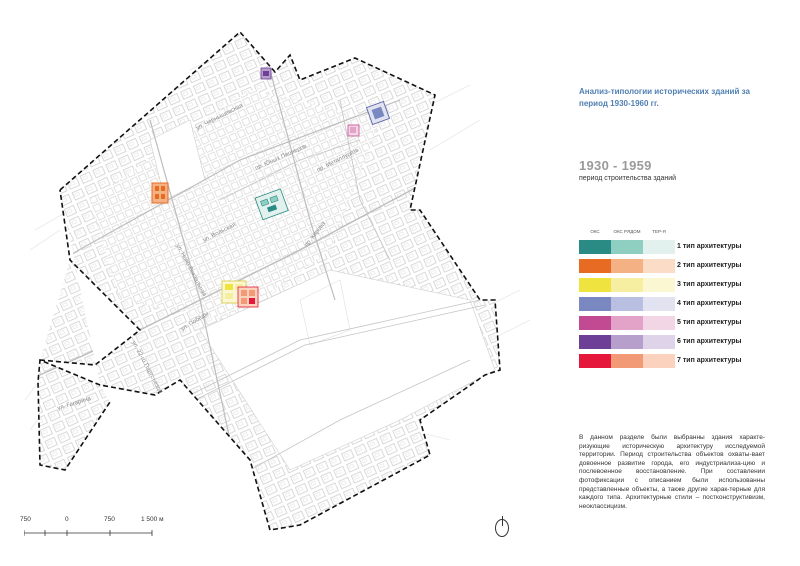  Describe the element at coordinates (595, 231) in the screenshot. I see `legend-column-oks: ОКС` at that location.